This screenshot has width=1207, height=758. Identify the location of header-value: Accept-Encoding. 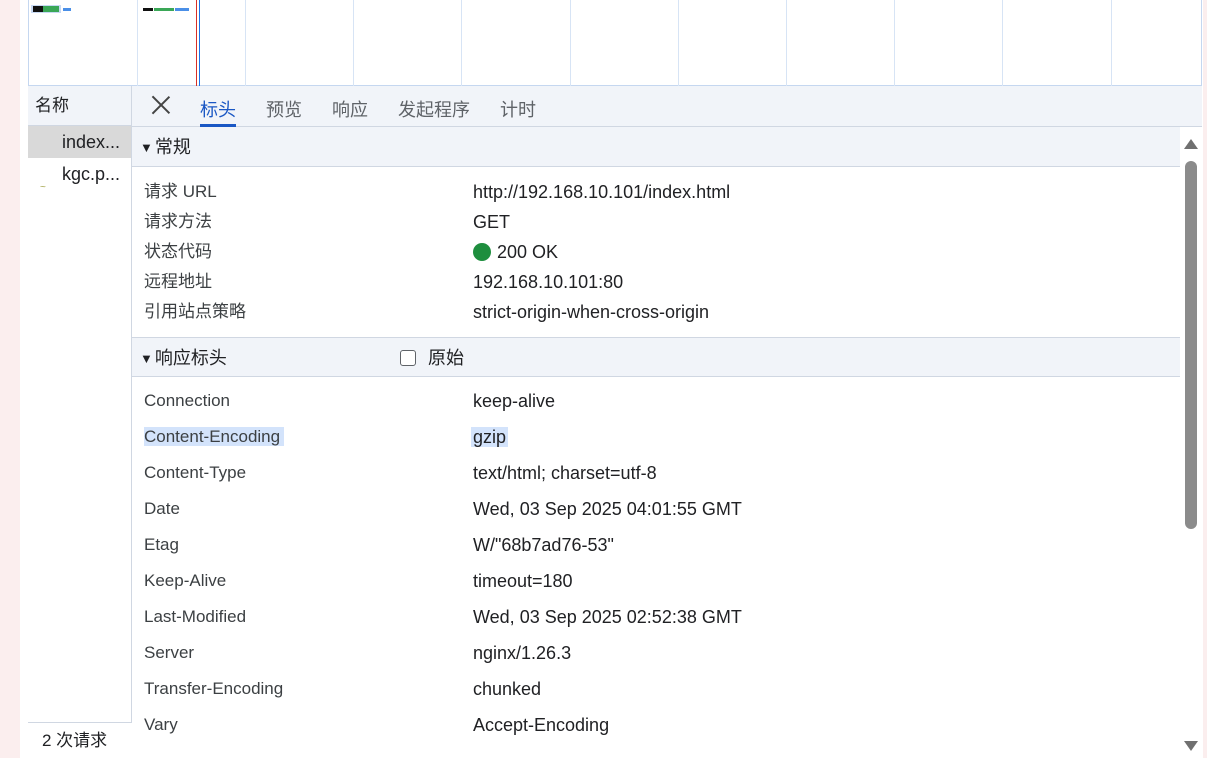
(541, 725).